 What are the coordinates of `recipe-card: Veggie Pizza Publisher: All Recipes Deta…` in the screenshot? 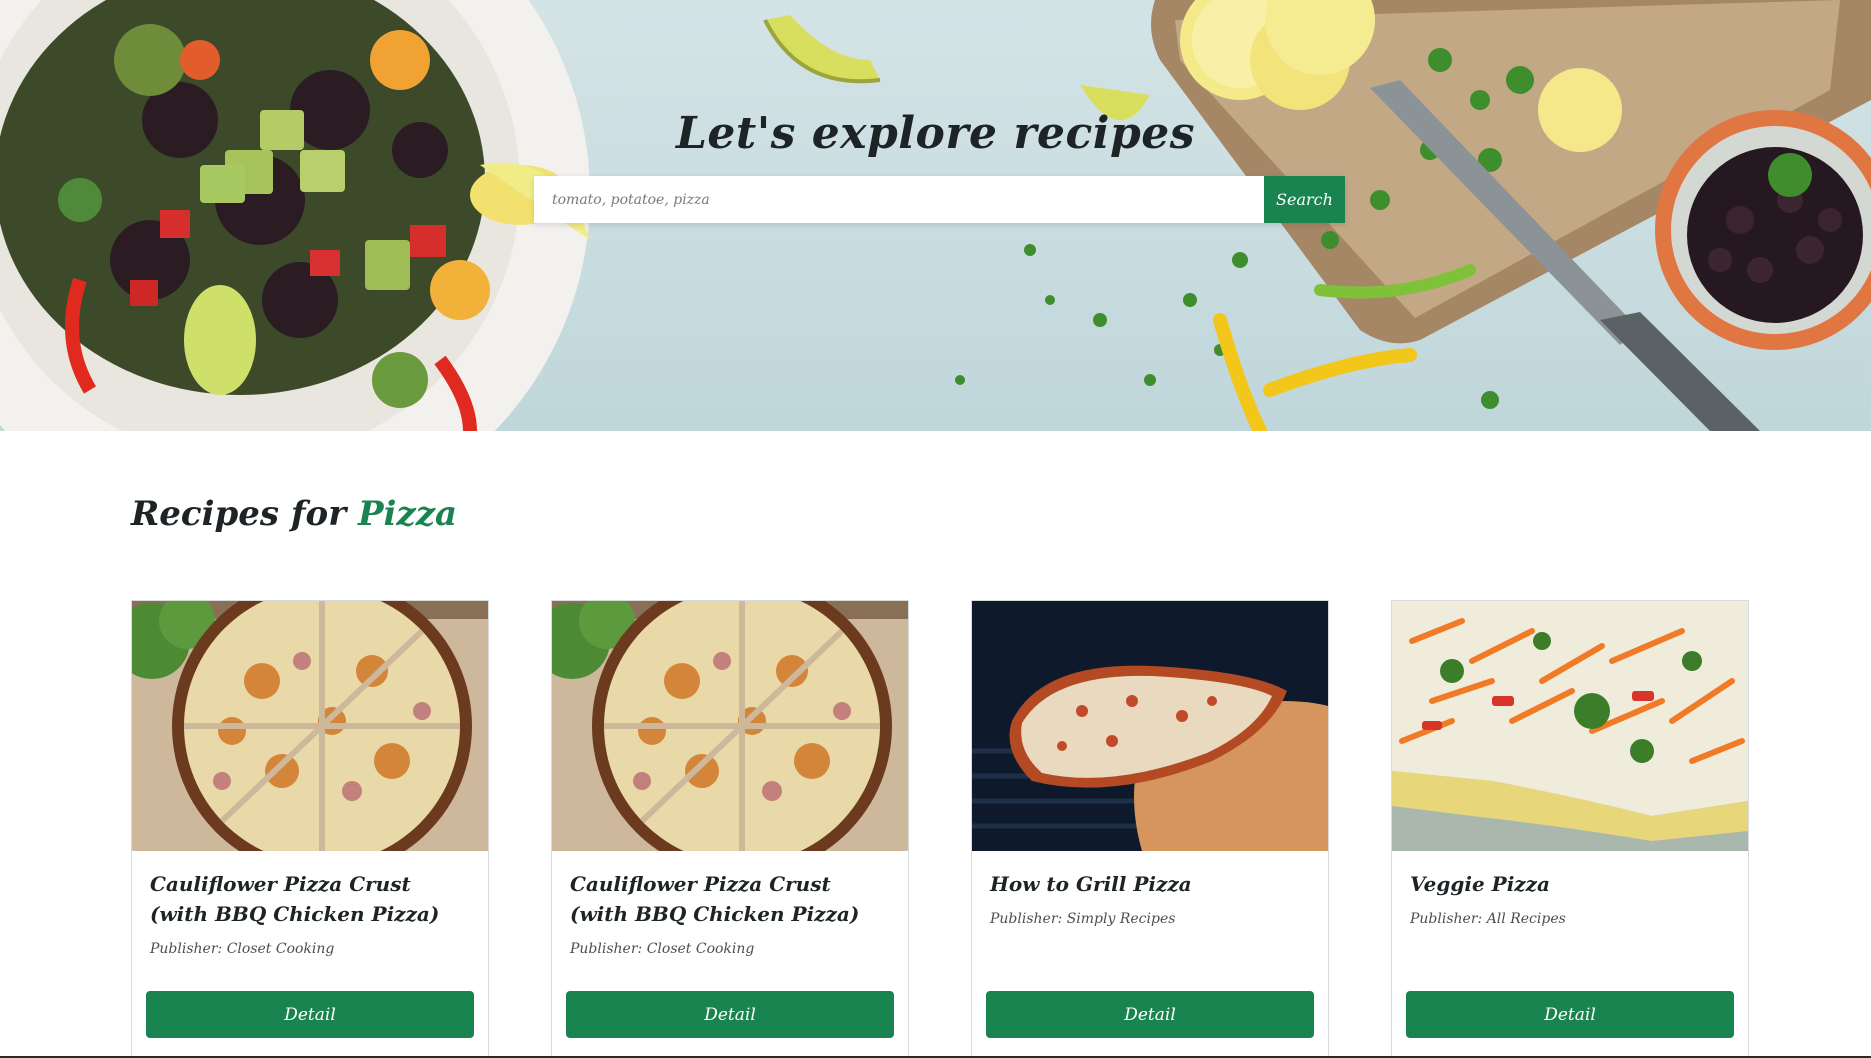 It's located at (1570, 829).